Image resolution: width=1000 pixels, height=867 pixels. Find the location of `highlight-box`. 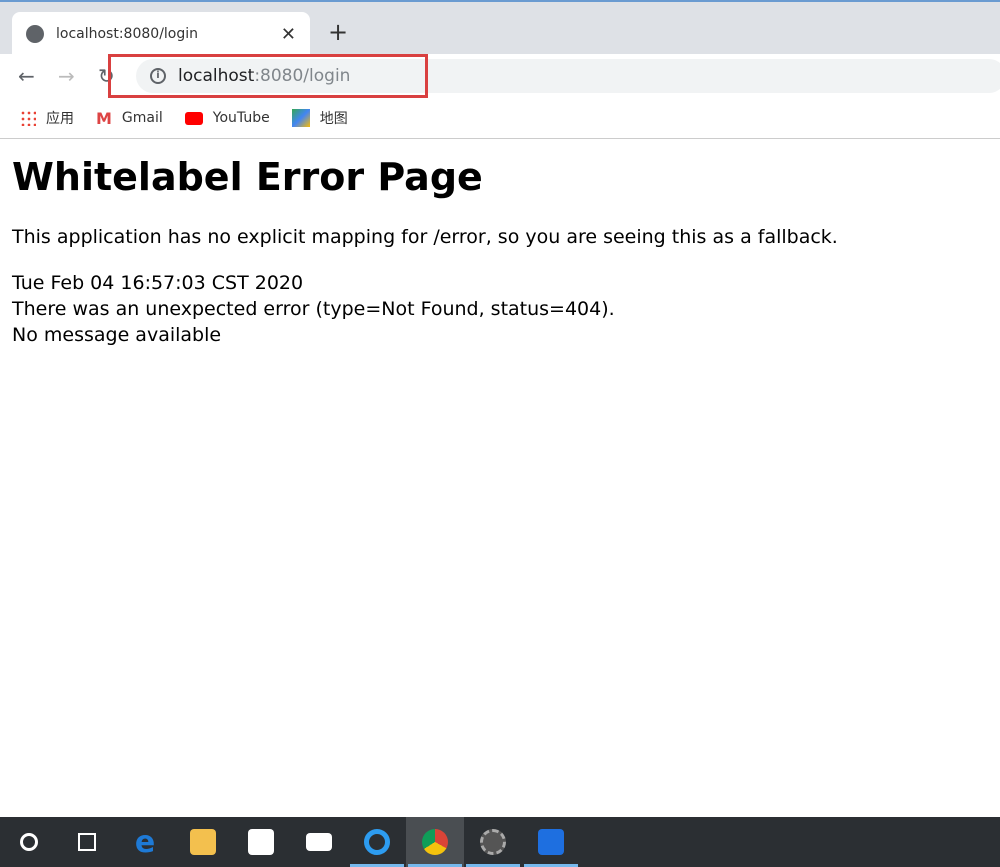

highlight-box is located at coordinates (268, 76).